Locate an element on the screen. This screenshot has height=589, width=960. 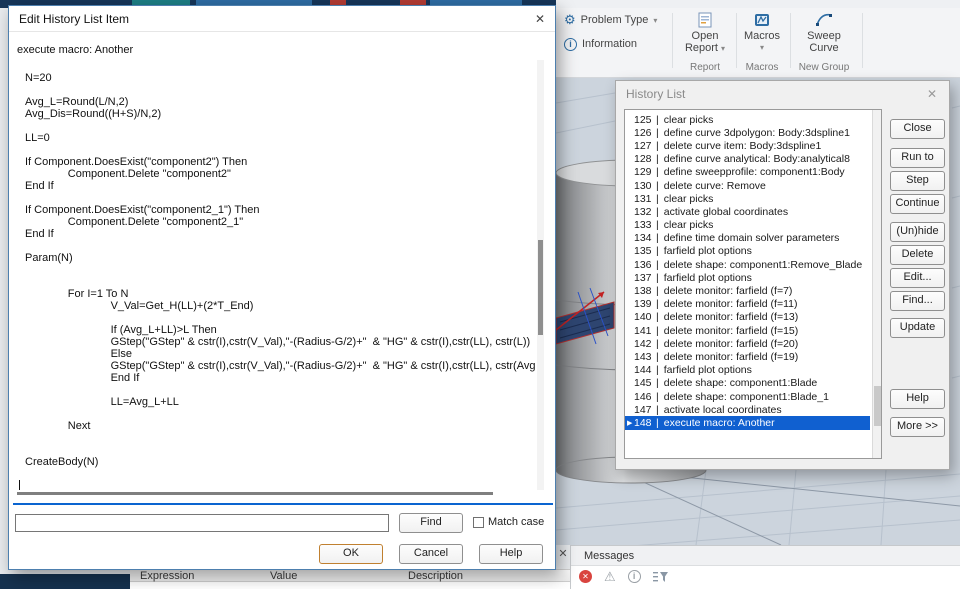
run-to-button: Run to is located at coordinates (917, 158).